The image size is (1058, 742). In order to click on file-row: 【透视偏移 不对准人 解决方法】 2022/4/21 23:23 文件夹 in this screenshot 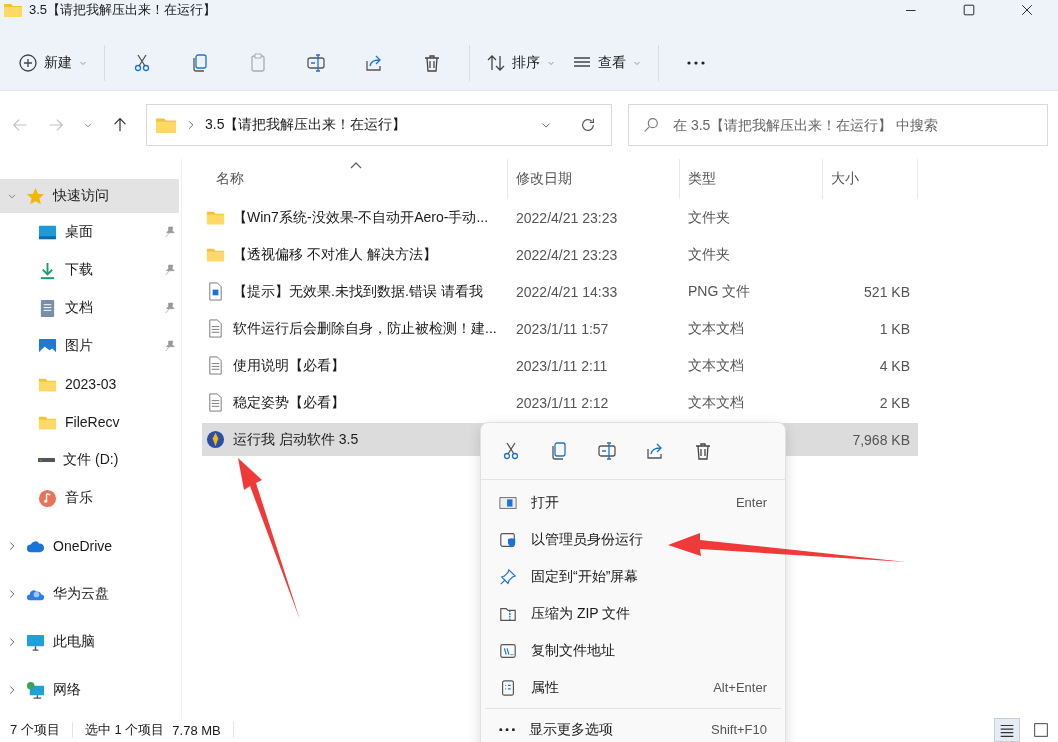, I will do `click(560, 254)`.